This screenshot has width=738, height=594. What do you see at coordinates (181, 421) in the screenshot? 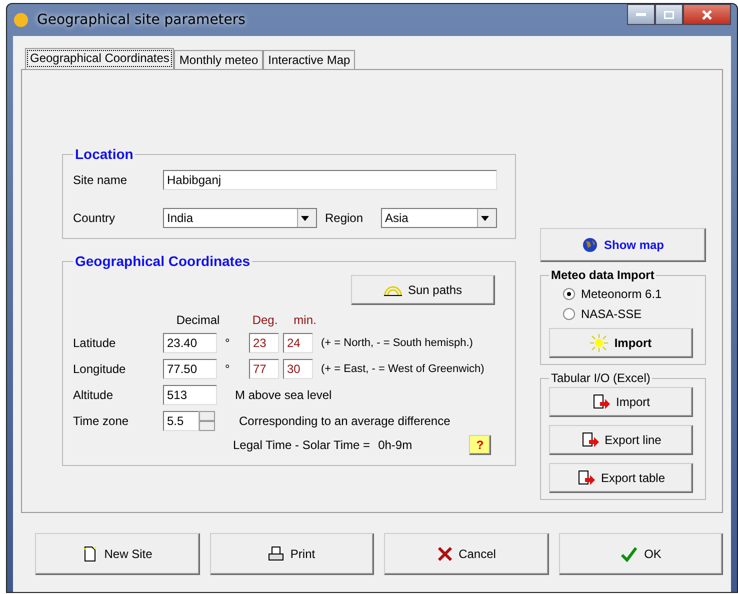
I see `input-field: 5.5` at bounding box center [181, 421].